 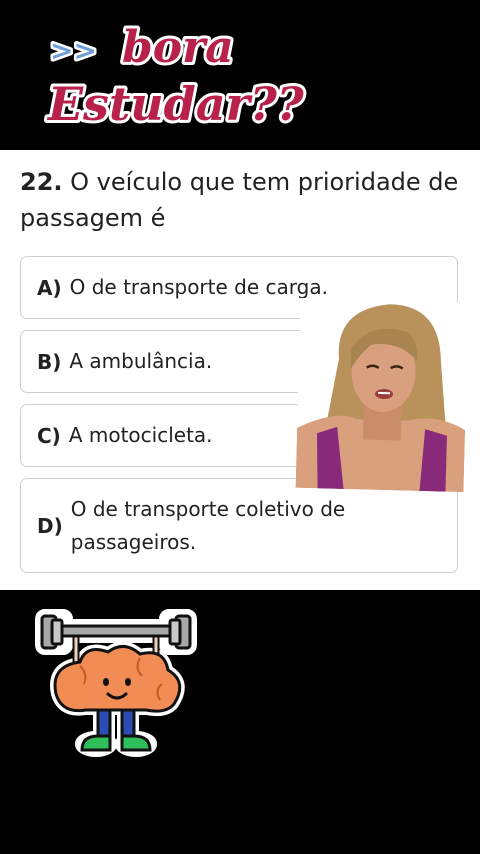 What do you see at coordinates (41, 182) in the screenshot?
I see `question-number: 22.` at bounding box center [41, 182].